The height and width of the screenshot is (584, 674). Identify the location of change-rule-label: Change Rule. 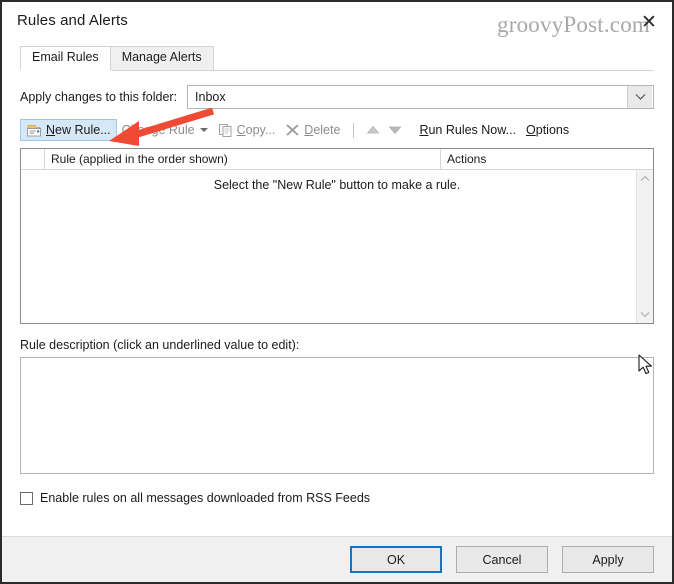
(158, 130).